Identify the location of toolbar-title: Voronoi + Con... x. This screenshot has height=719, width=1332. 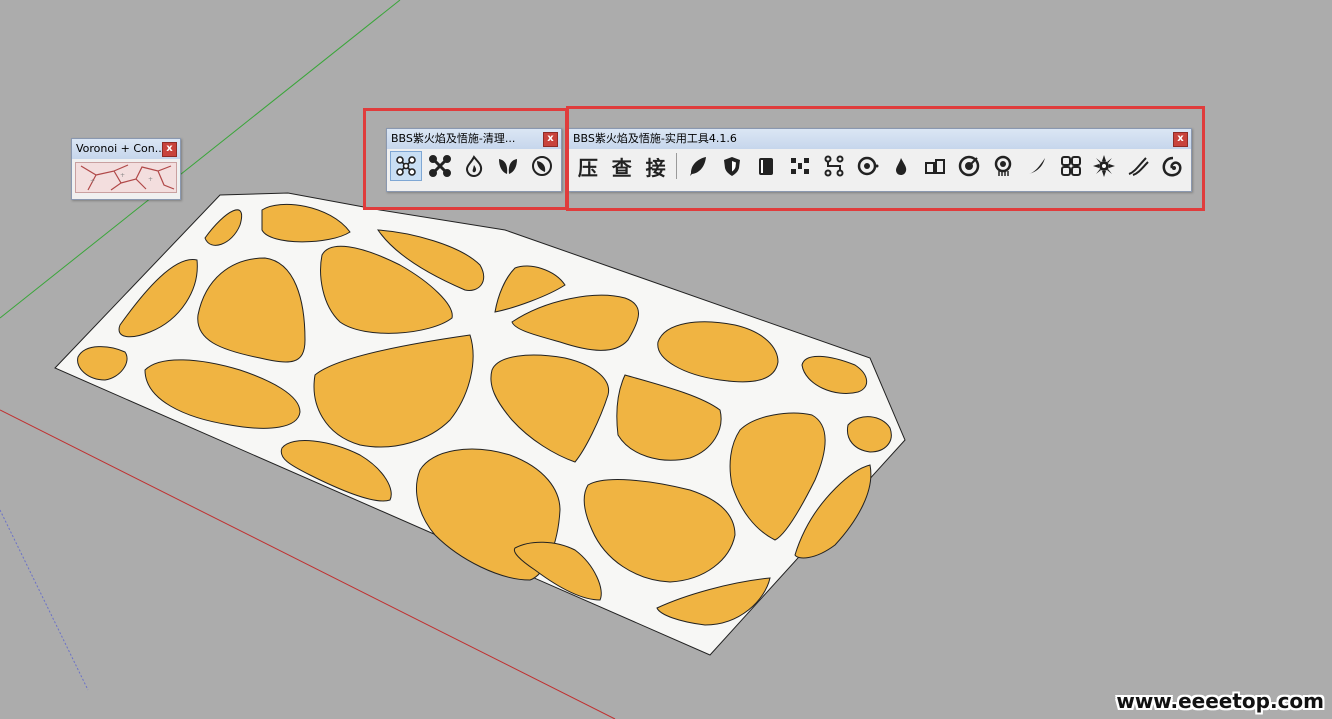
(126, 149).